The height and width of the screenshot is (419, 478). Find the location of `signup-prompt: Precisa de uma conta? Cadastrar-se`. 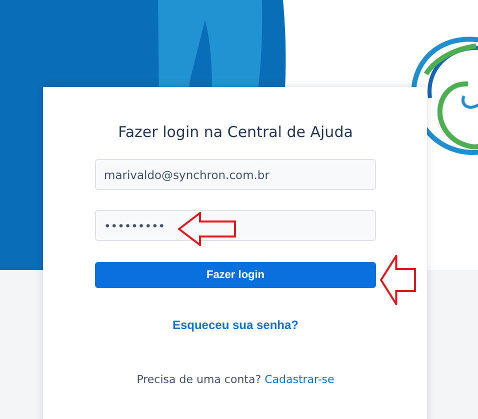

signup-prompt: Precisa de uma conta? Cadastrar-se is located at coordinates (236, 380).